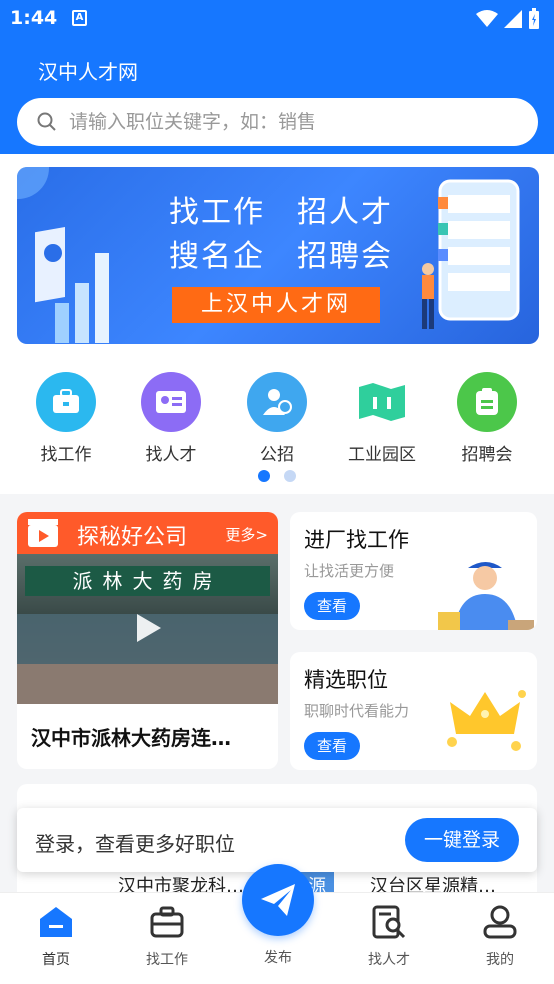 The height and width of the screenshot is (984, 554). What do you see at coordinates (382, 455) in the screenshot?
I see `category-label: 工业园区` at bounding box center [382, 455].